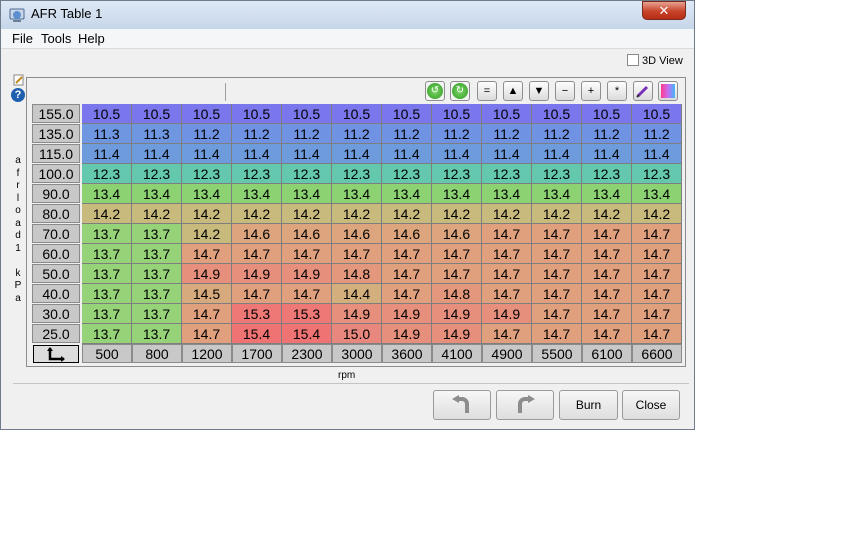 This screenshot has width=855, height=536. I want to click on rotate-right-button: ↻, so click(460, 91).